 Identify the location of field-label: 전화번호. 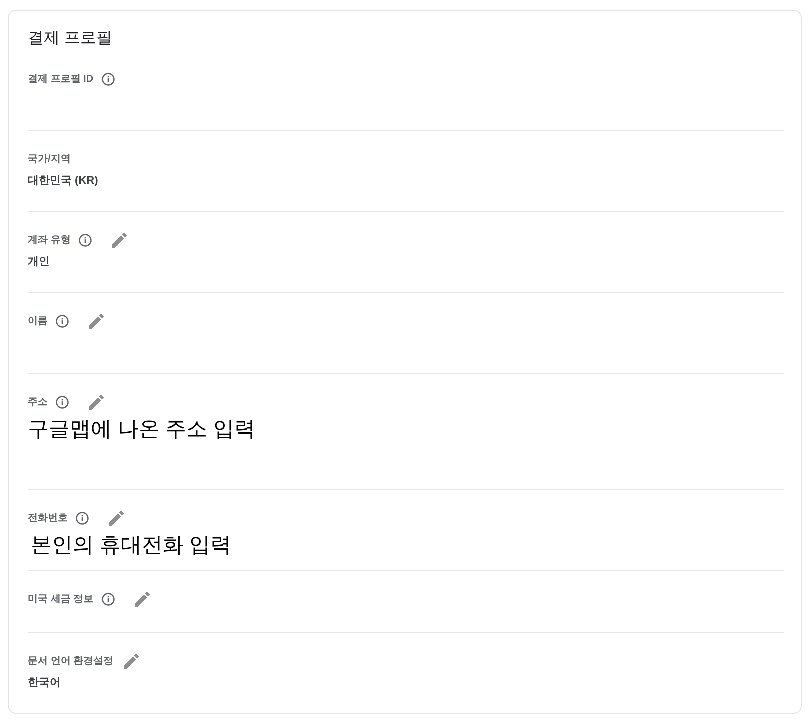
(48, 518).